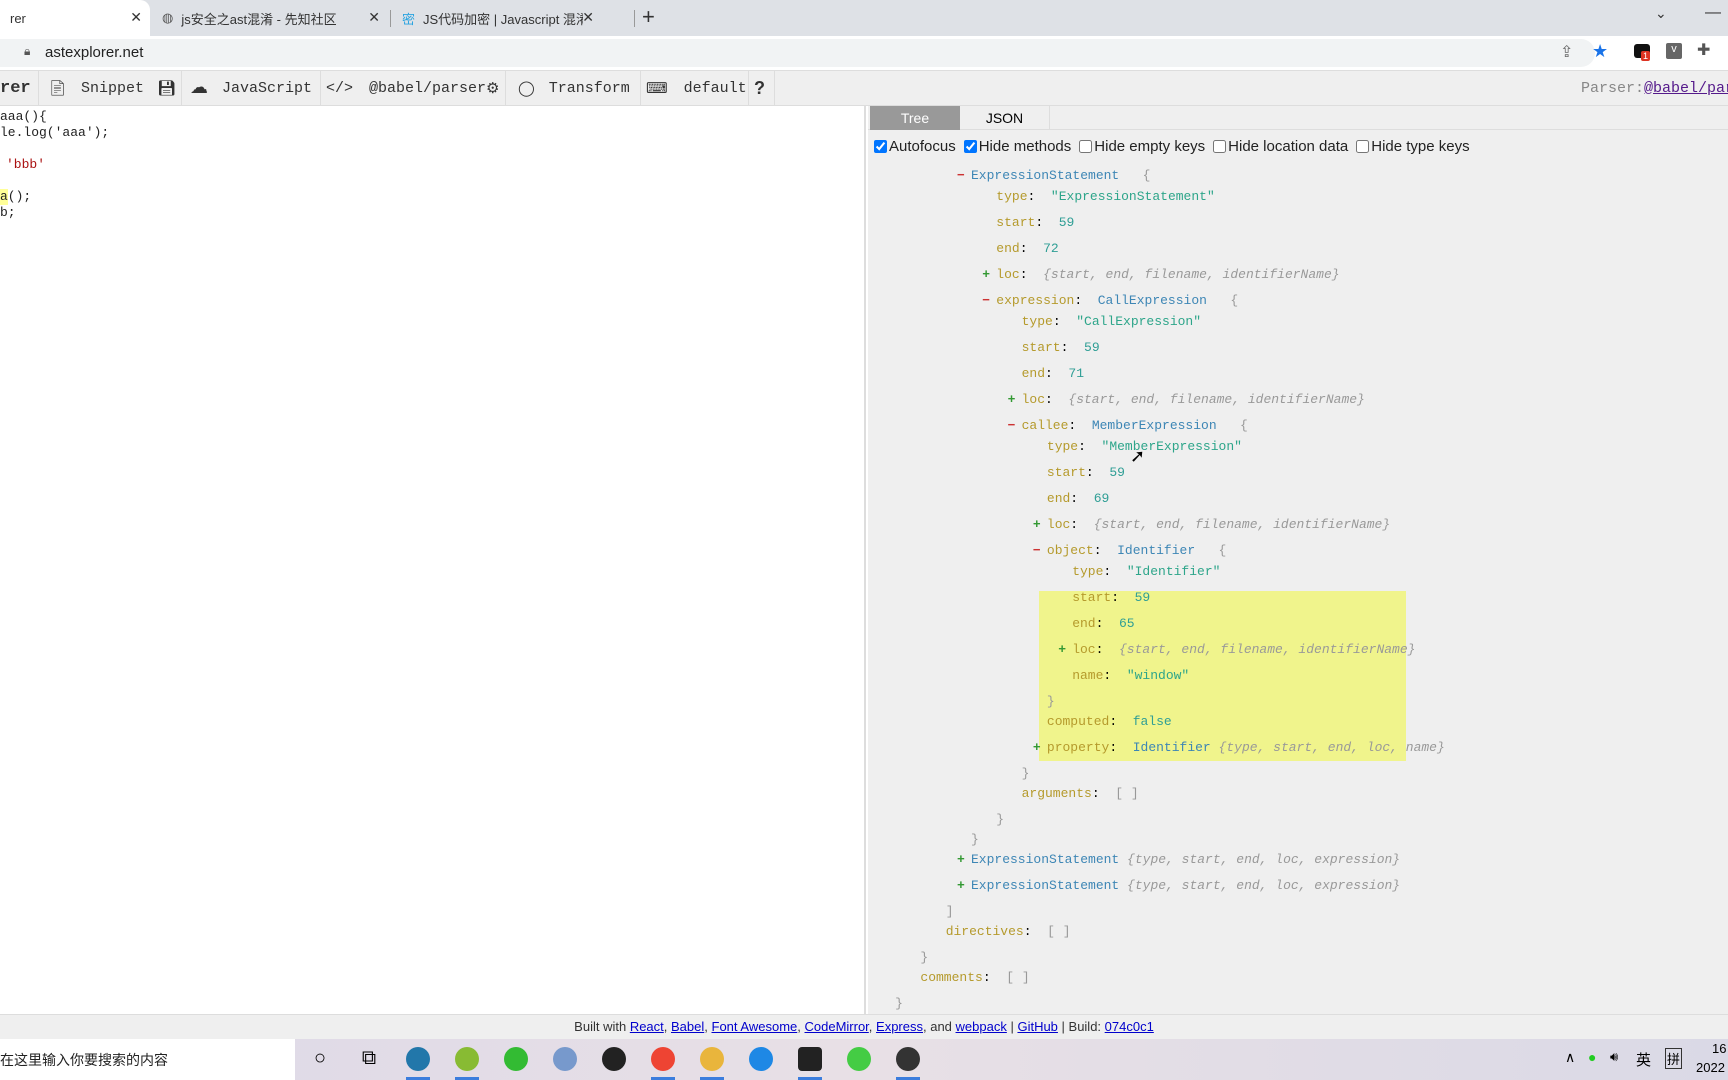 The height and width of the screenshot is (1080, 1728). Describe the element at coordinates (406, 88) in the screenshot. I see `parser-select: </> @babel/parser` at that location.